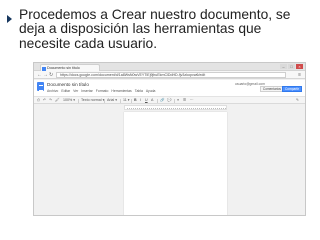 This screenshot has height=240, width=320. I want to click on back-arrow-icon: ←, so click(39, 75).